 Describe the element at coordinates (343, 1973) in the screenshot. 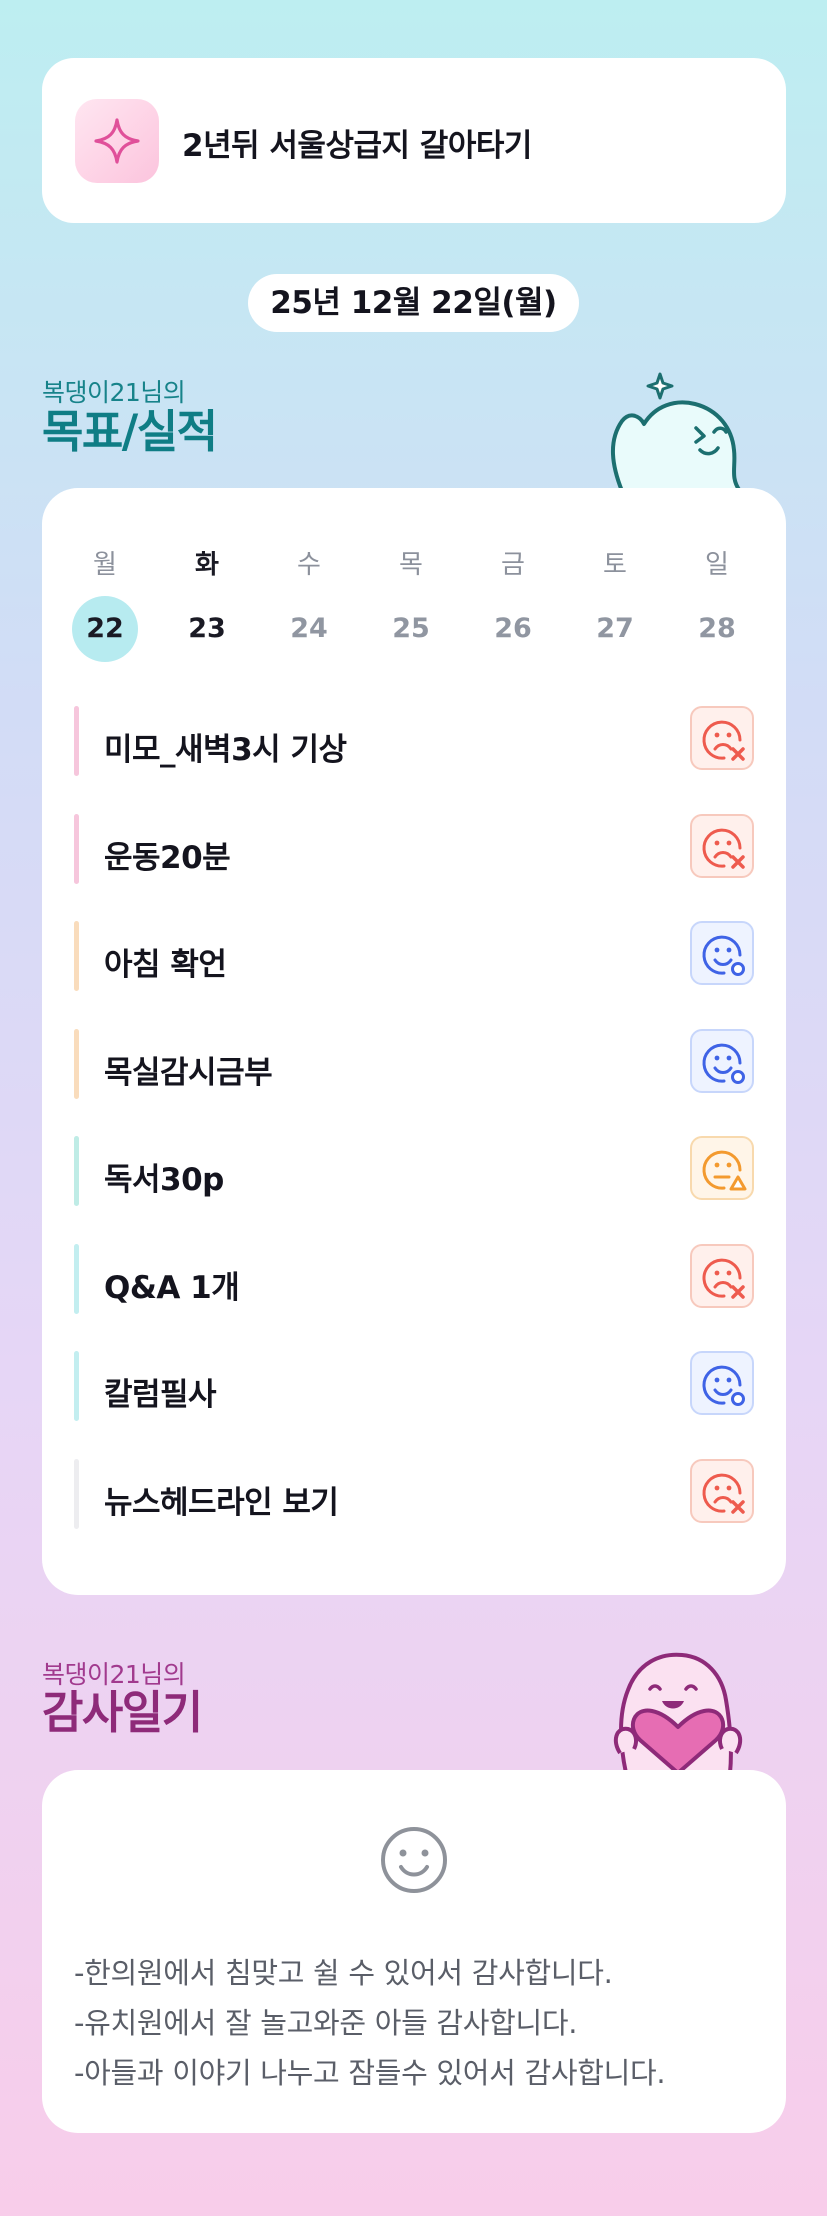

I see `thanks-entry: -한의원에서 침맞고 쉴 수 있어서 감사합니다.` at that location.